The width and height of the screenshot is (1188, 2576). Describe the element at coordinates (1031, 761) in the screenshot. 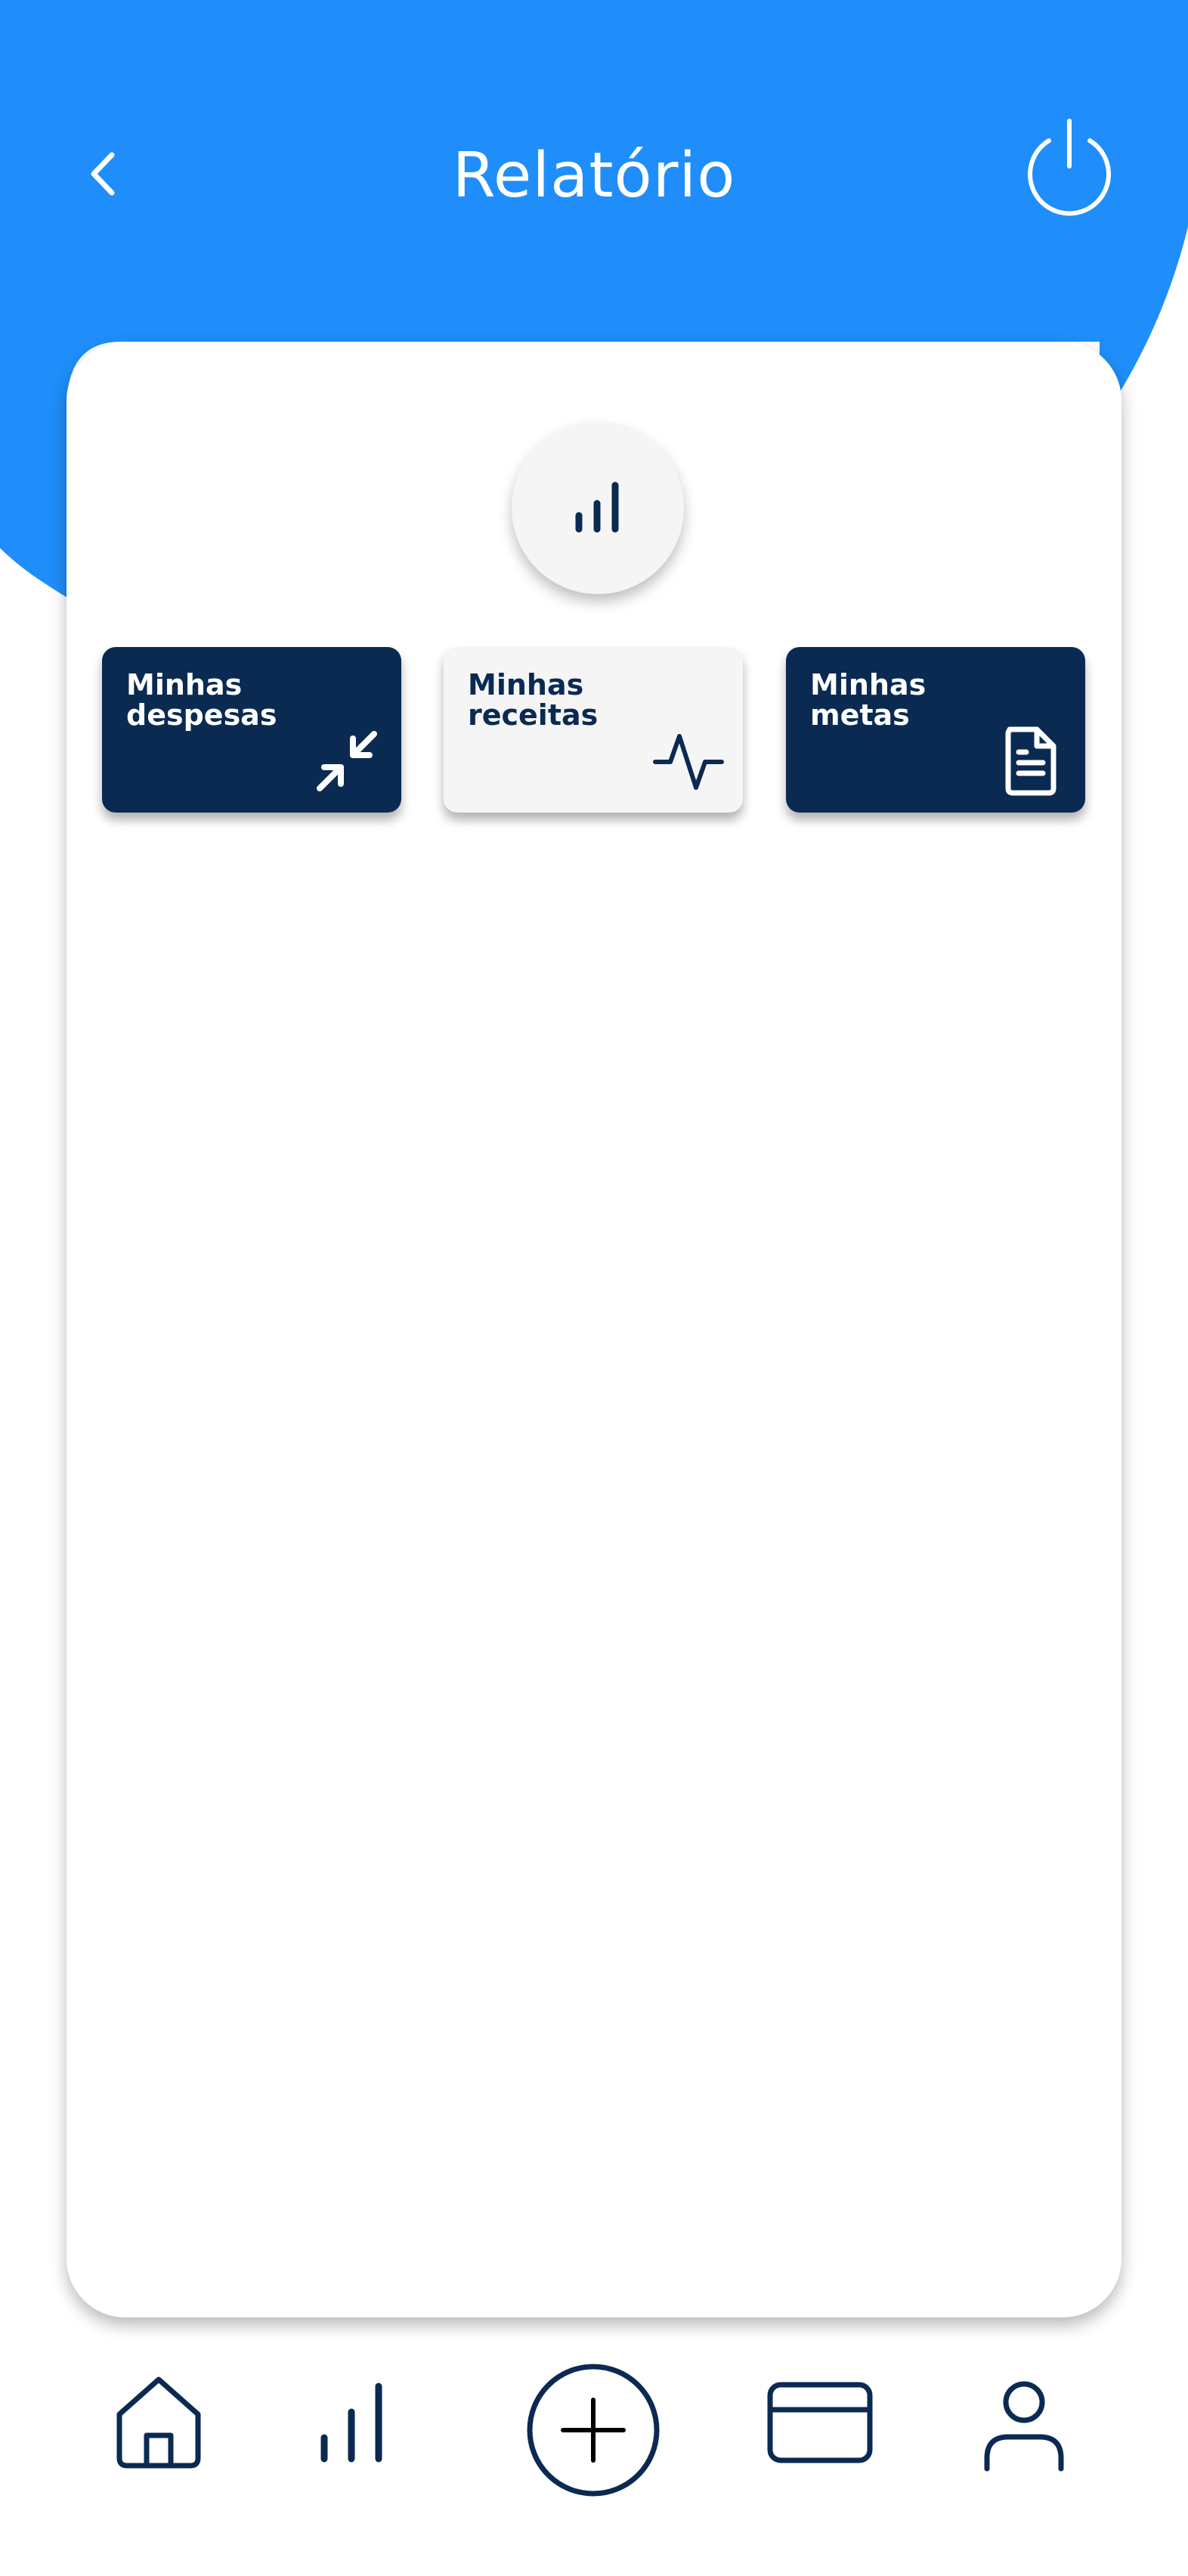

I see `document-icon` at that location.